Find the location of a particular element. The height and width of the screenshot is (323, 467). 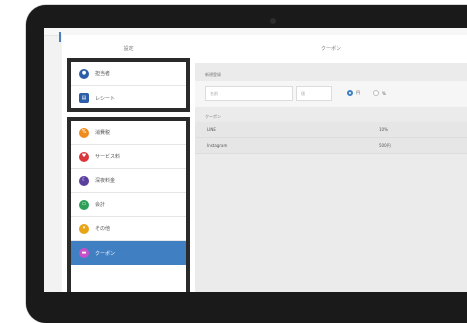

menu-item-coupon: ▬ クーポン is located at coordinates (128, 253).